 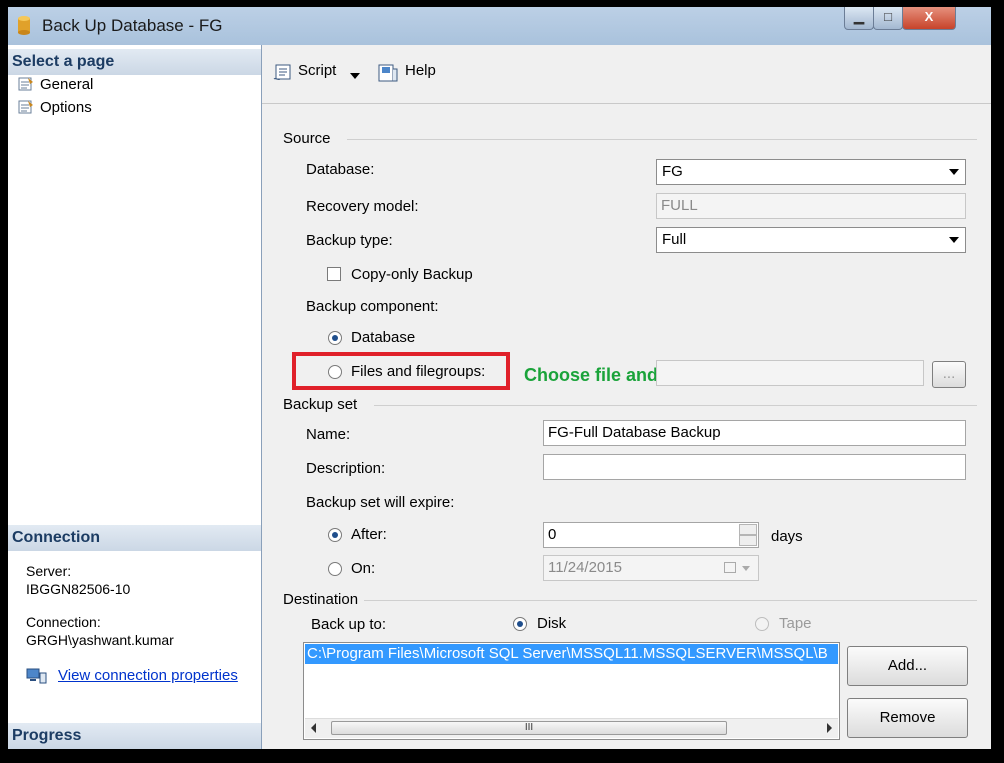 What do you see at coordinates (674, 239) in the screenshot?
I see `backup-type-value: Full` at bounding box center [674, 239].